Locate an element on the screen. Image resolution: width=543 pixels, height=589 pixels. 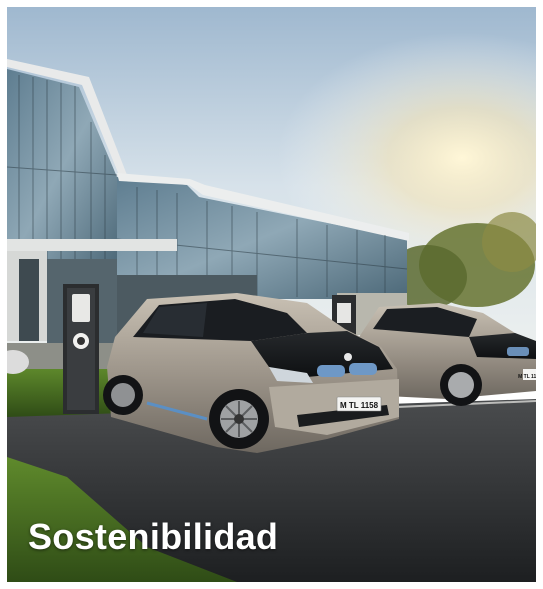
charging-station is located at coordinates (81, 349).